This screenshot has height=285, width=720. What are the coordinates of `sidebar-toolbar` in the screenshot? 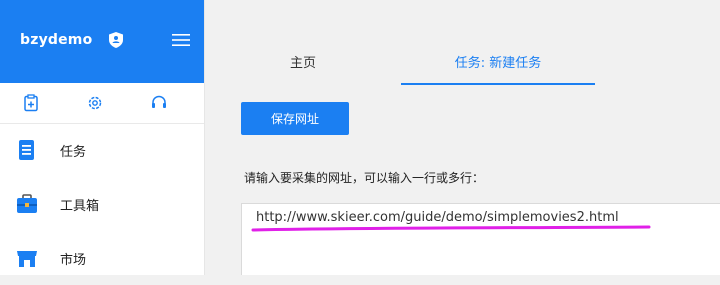 It's located at (102, 103).